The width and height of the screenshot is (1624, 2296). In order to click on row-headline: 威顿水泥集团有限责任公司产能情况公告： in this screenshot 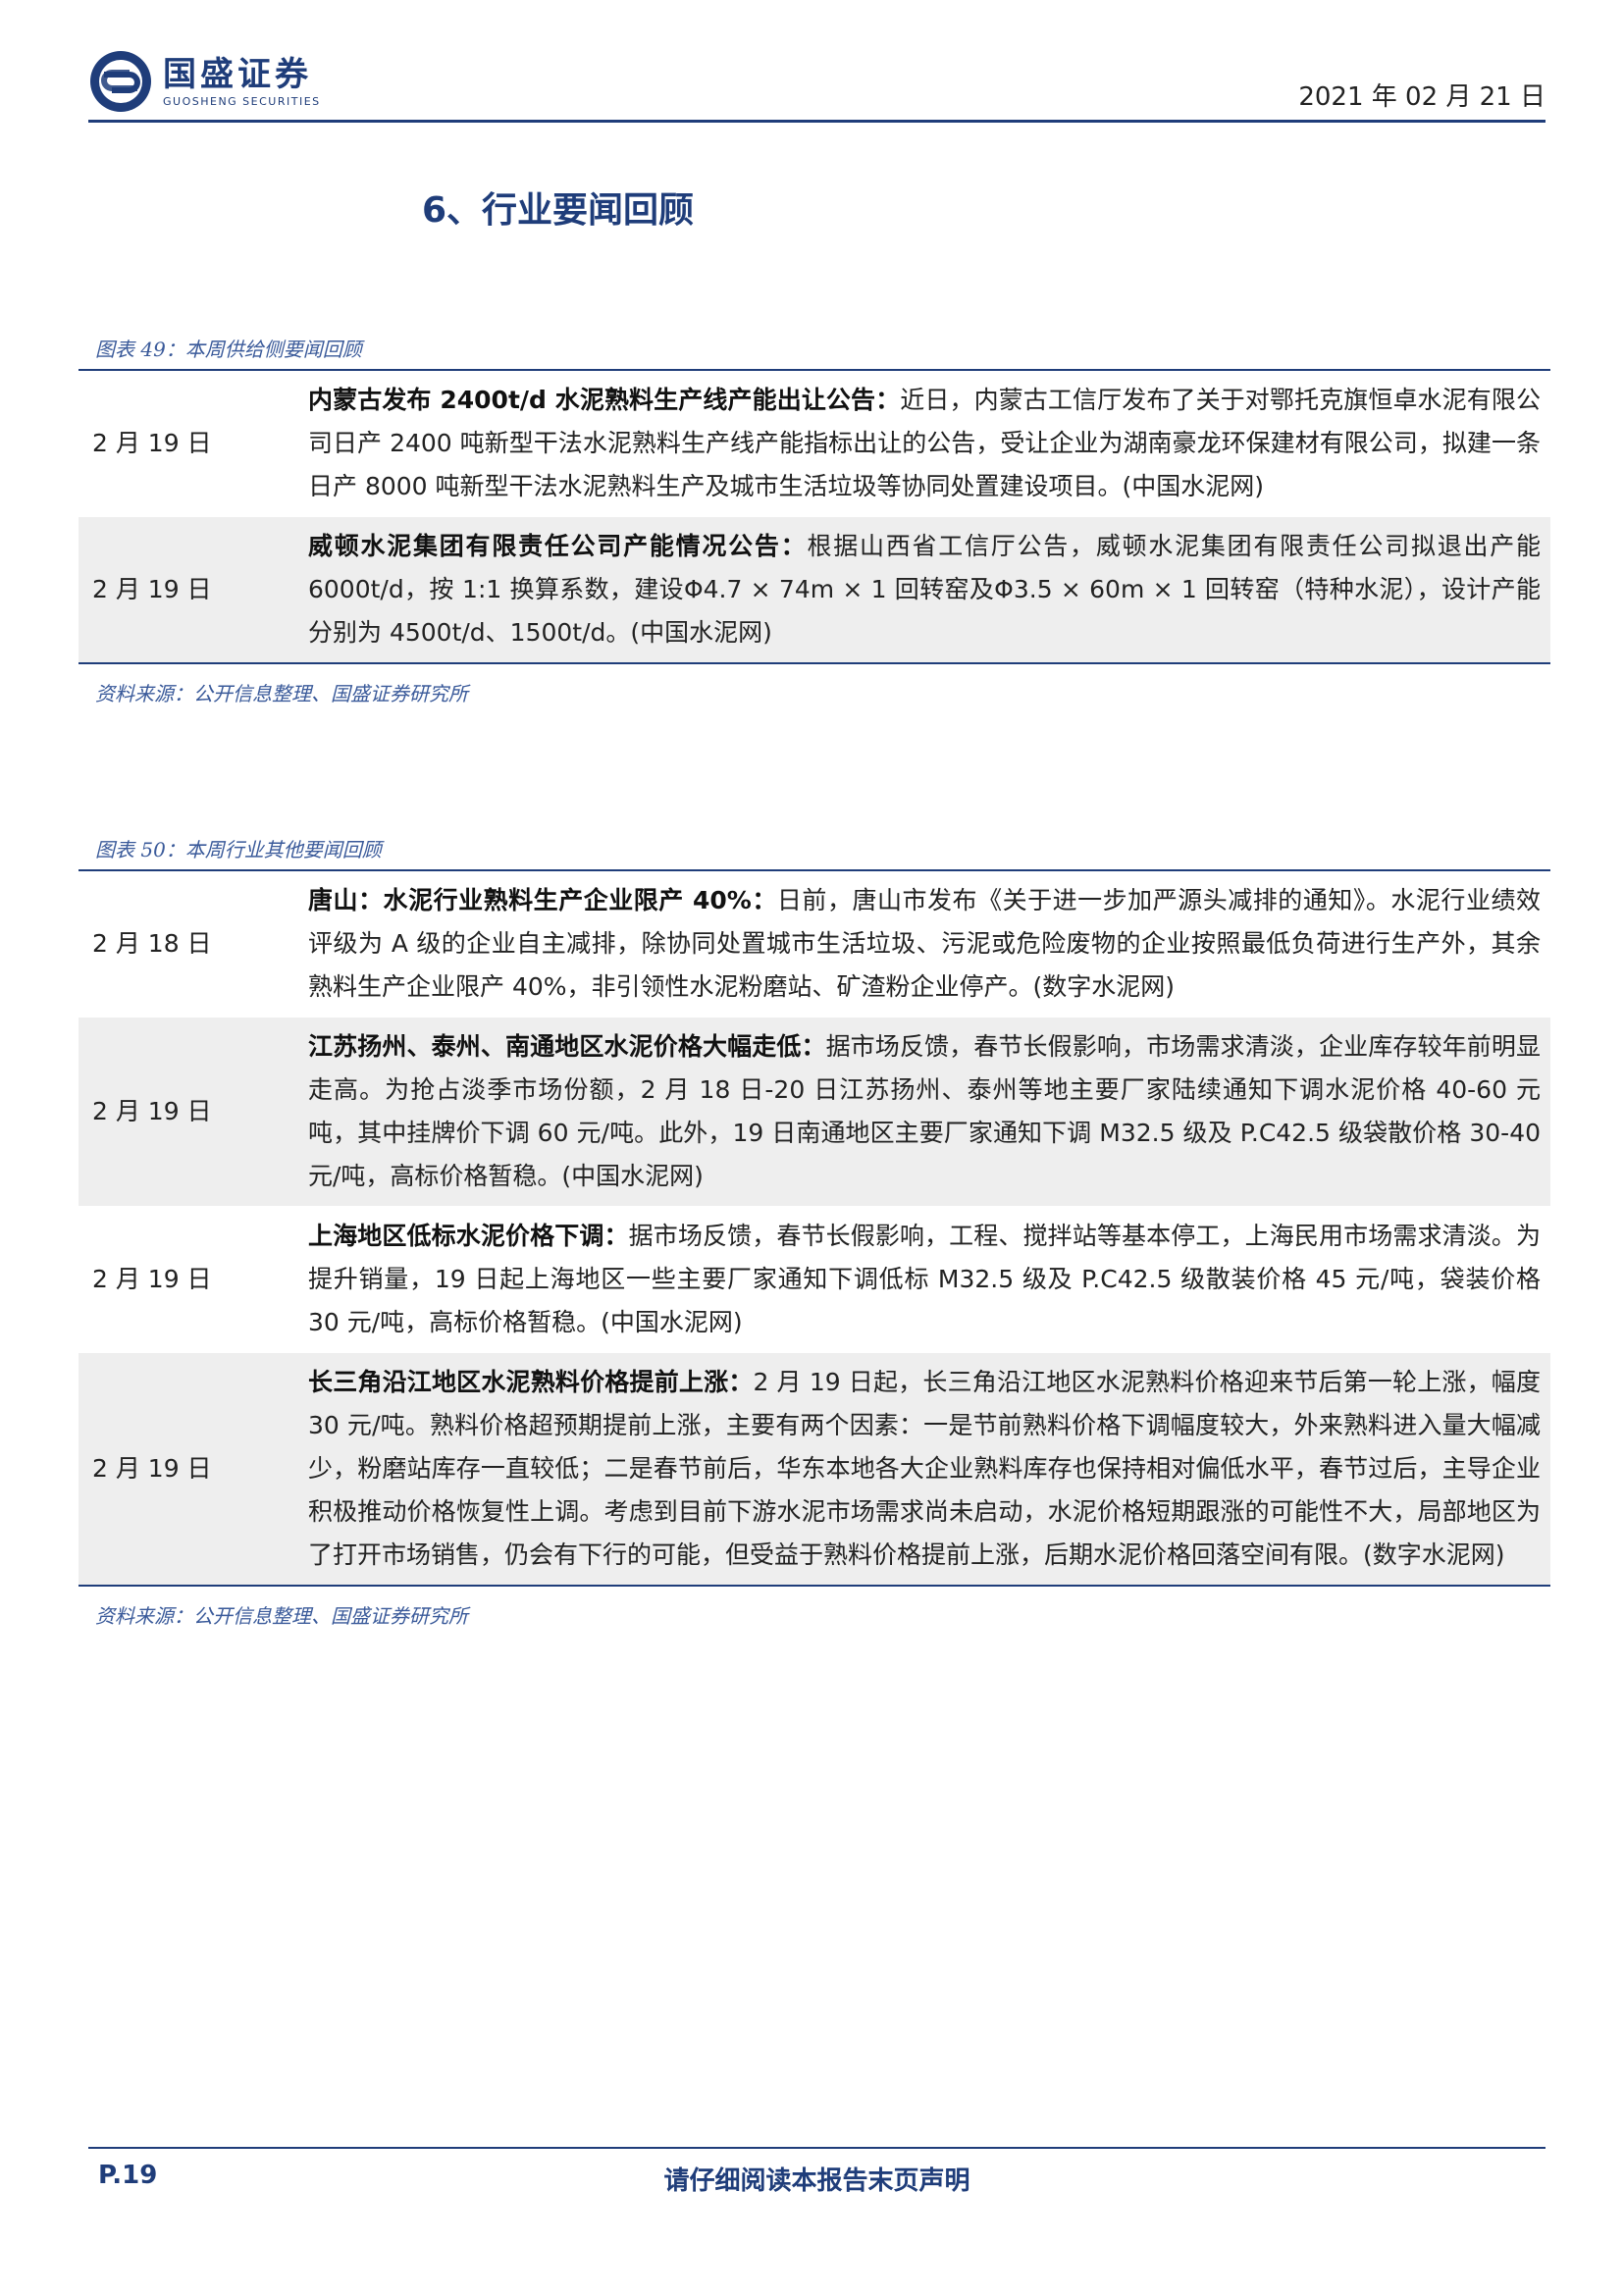, I will do `click(558, 546)`.